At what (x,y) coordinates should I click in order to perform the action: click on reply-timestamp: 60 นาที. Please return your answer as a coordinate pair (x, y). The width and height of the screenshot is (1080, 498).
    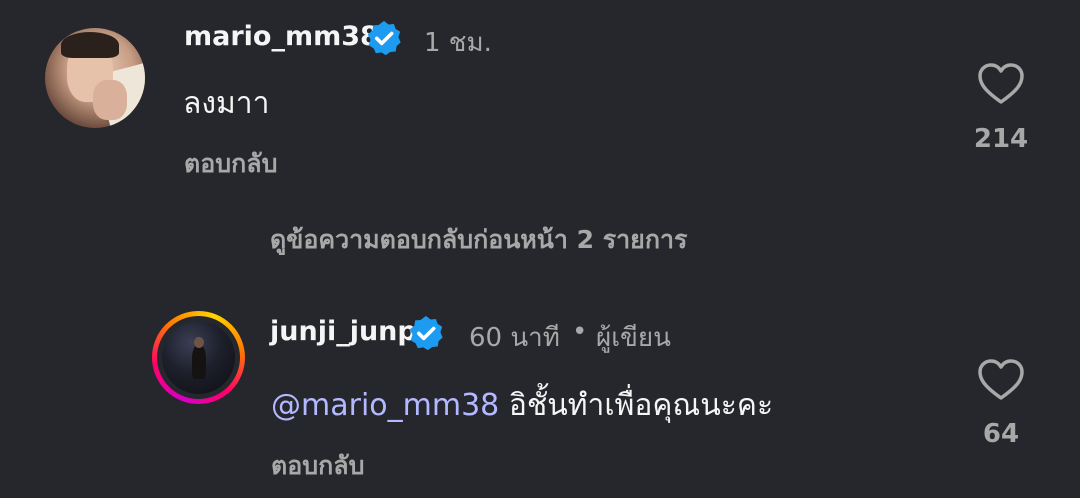
    Looking at the image, I should click on (514, 338).